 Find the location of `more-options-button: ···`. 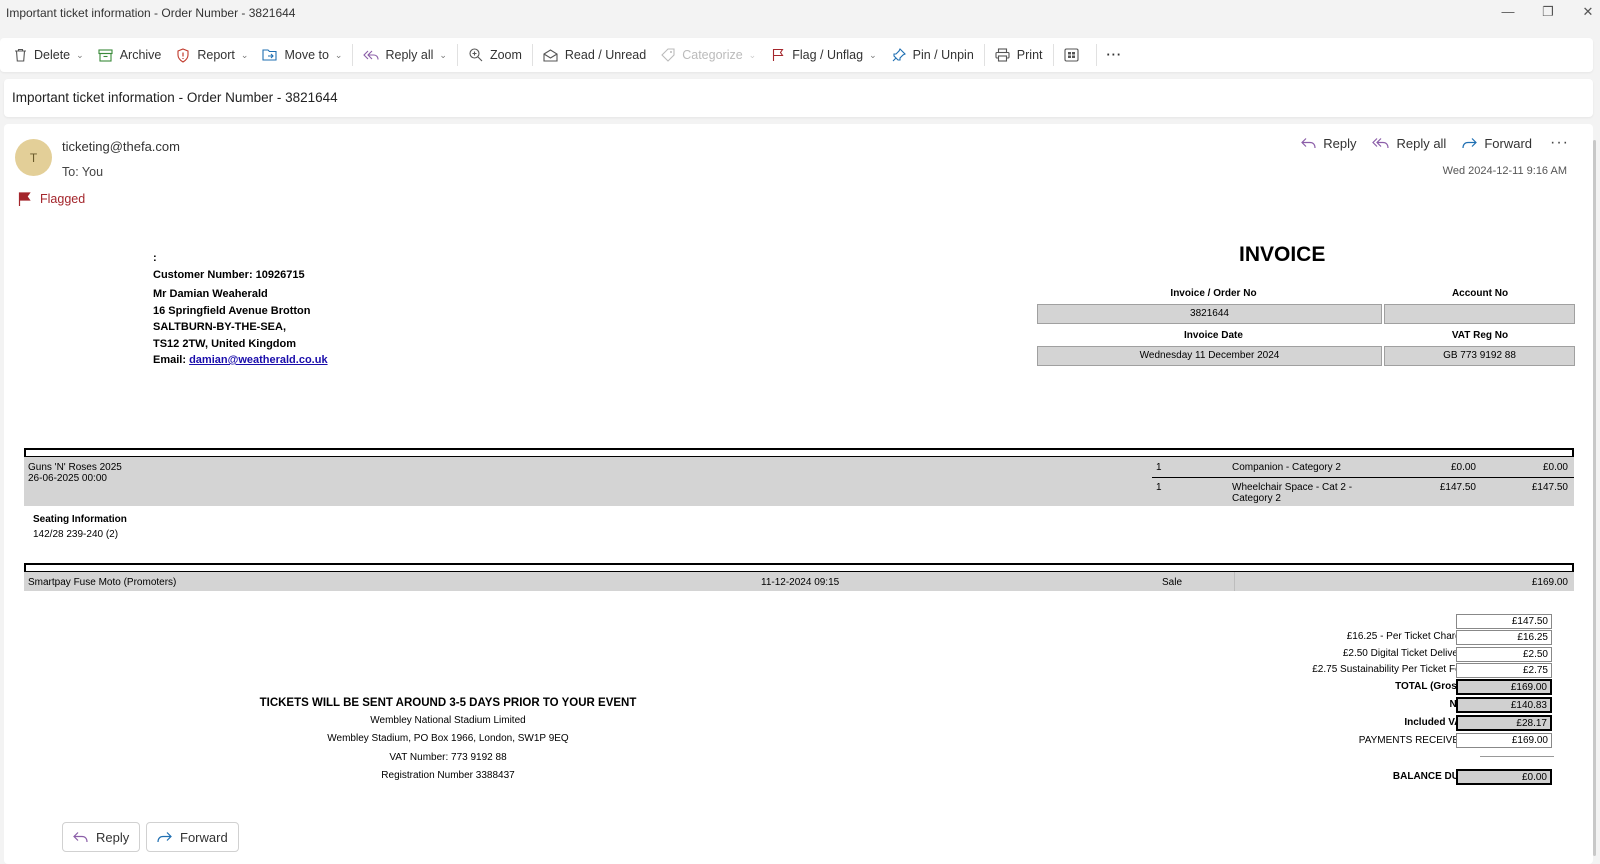

more-options-button: ··· is located at coordinates (1115, 55).